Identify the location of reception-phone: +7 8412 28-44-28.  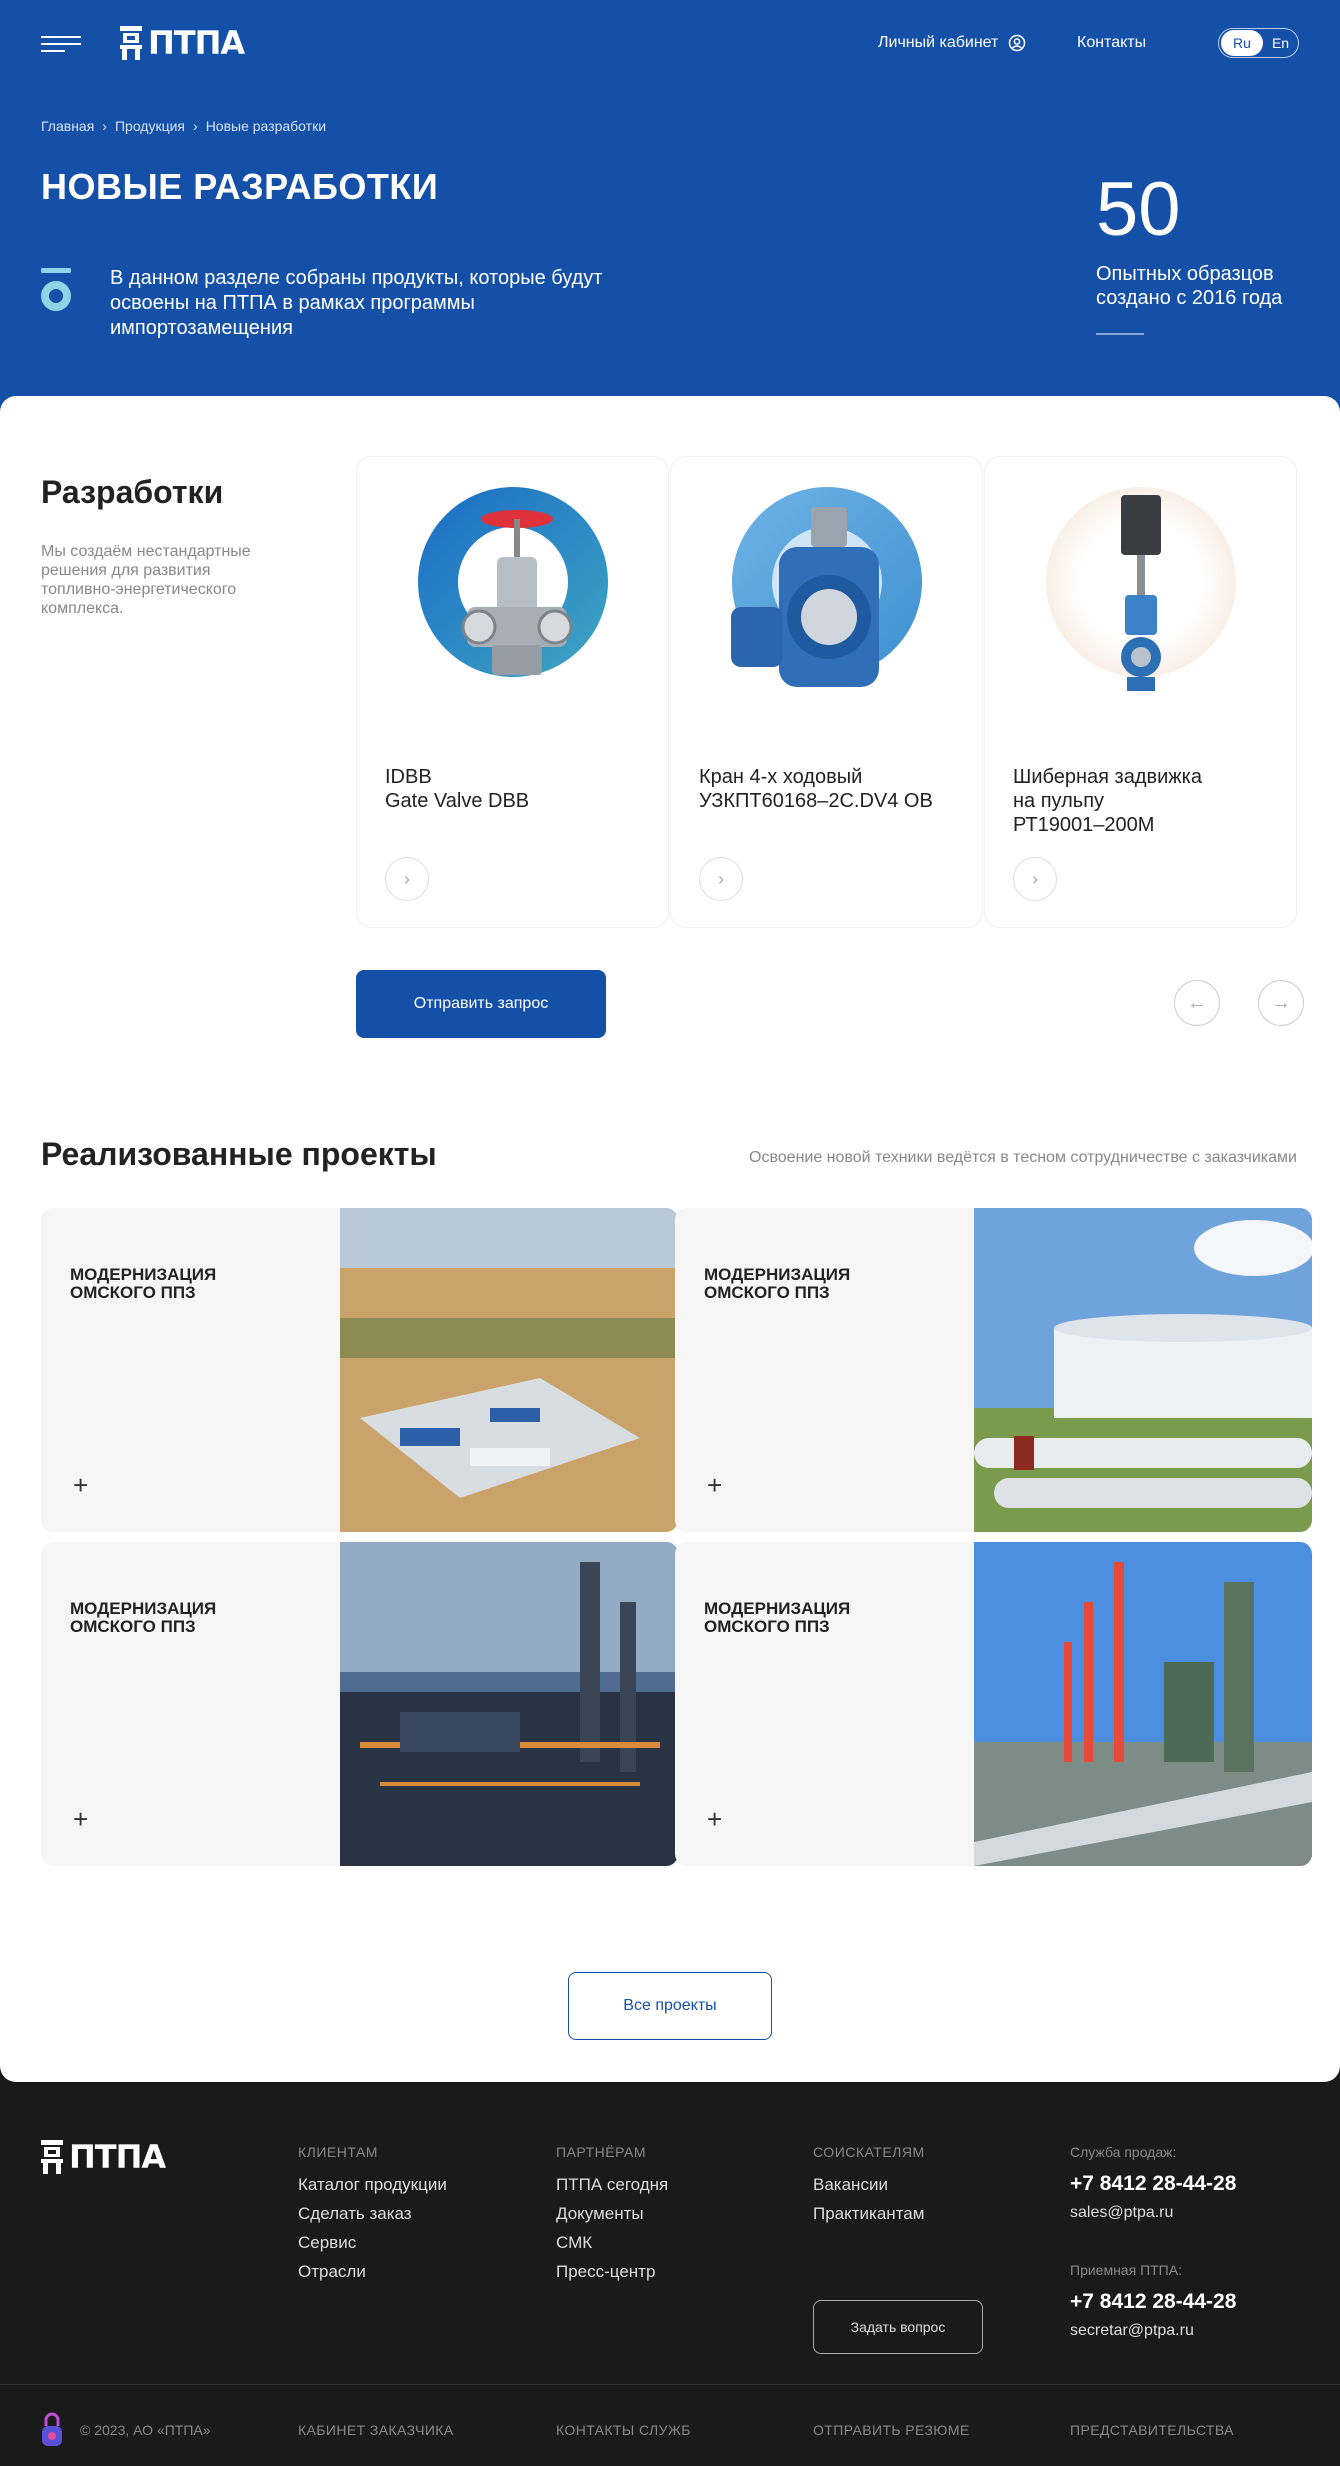
(1153, 2302).